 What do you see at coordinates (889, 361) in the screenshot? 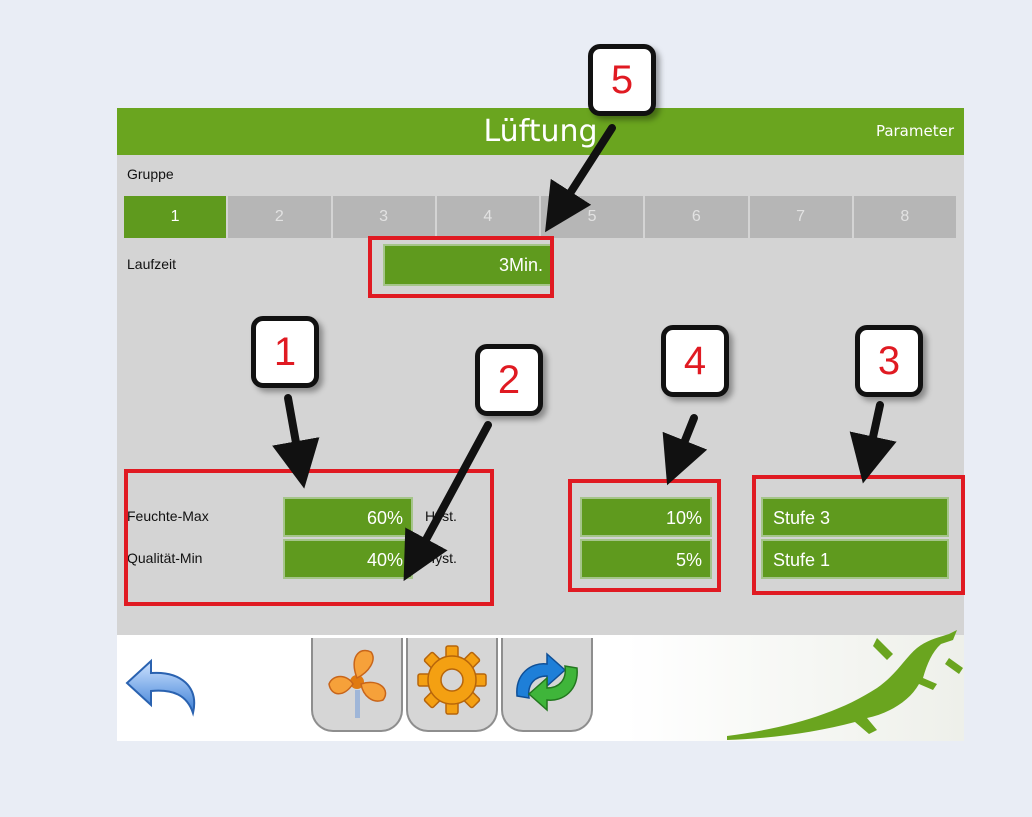
I see `callout-3: 3` at bounding box center [889, 361].